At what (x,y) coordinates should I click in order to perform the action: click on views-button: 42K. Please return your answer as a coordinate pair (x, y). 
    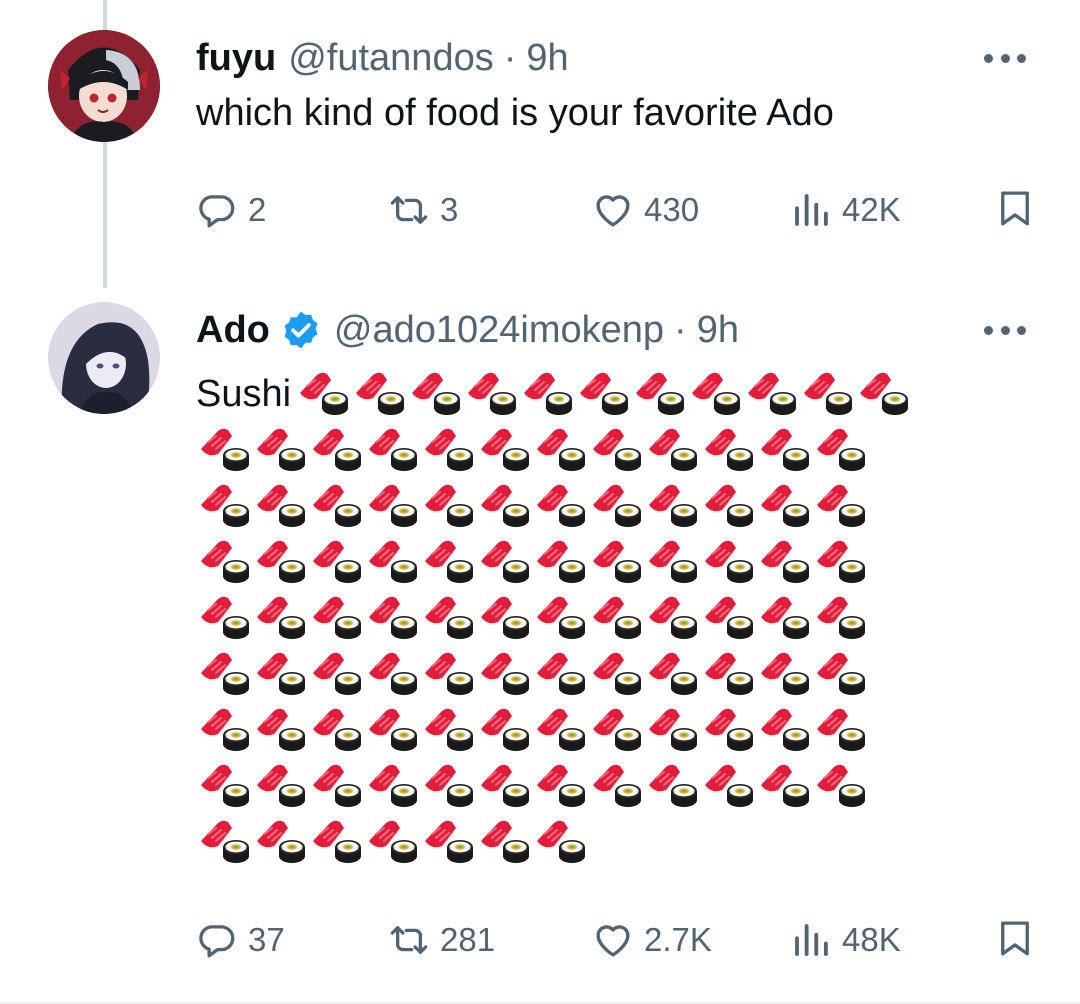
    Looking at the image, I should click on (845, 210).